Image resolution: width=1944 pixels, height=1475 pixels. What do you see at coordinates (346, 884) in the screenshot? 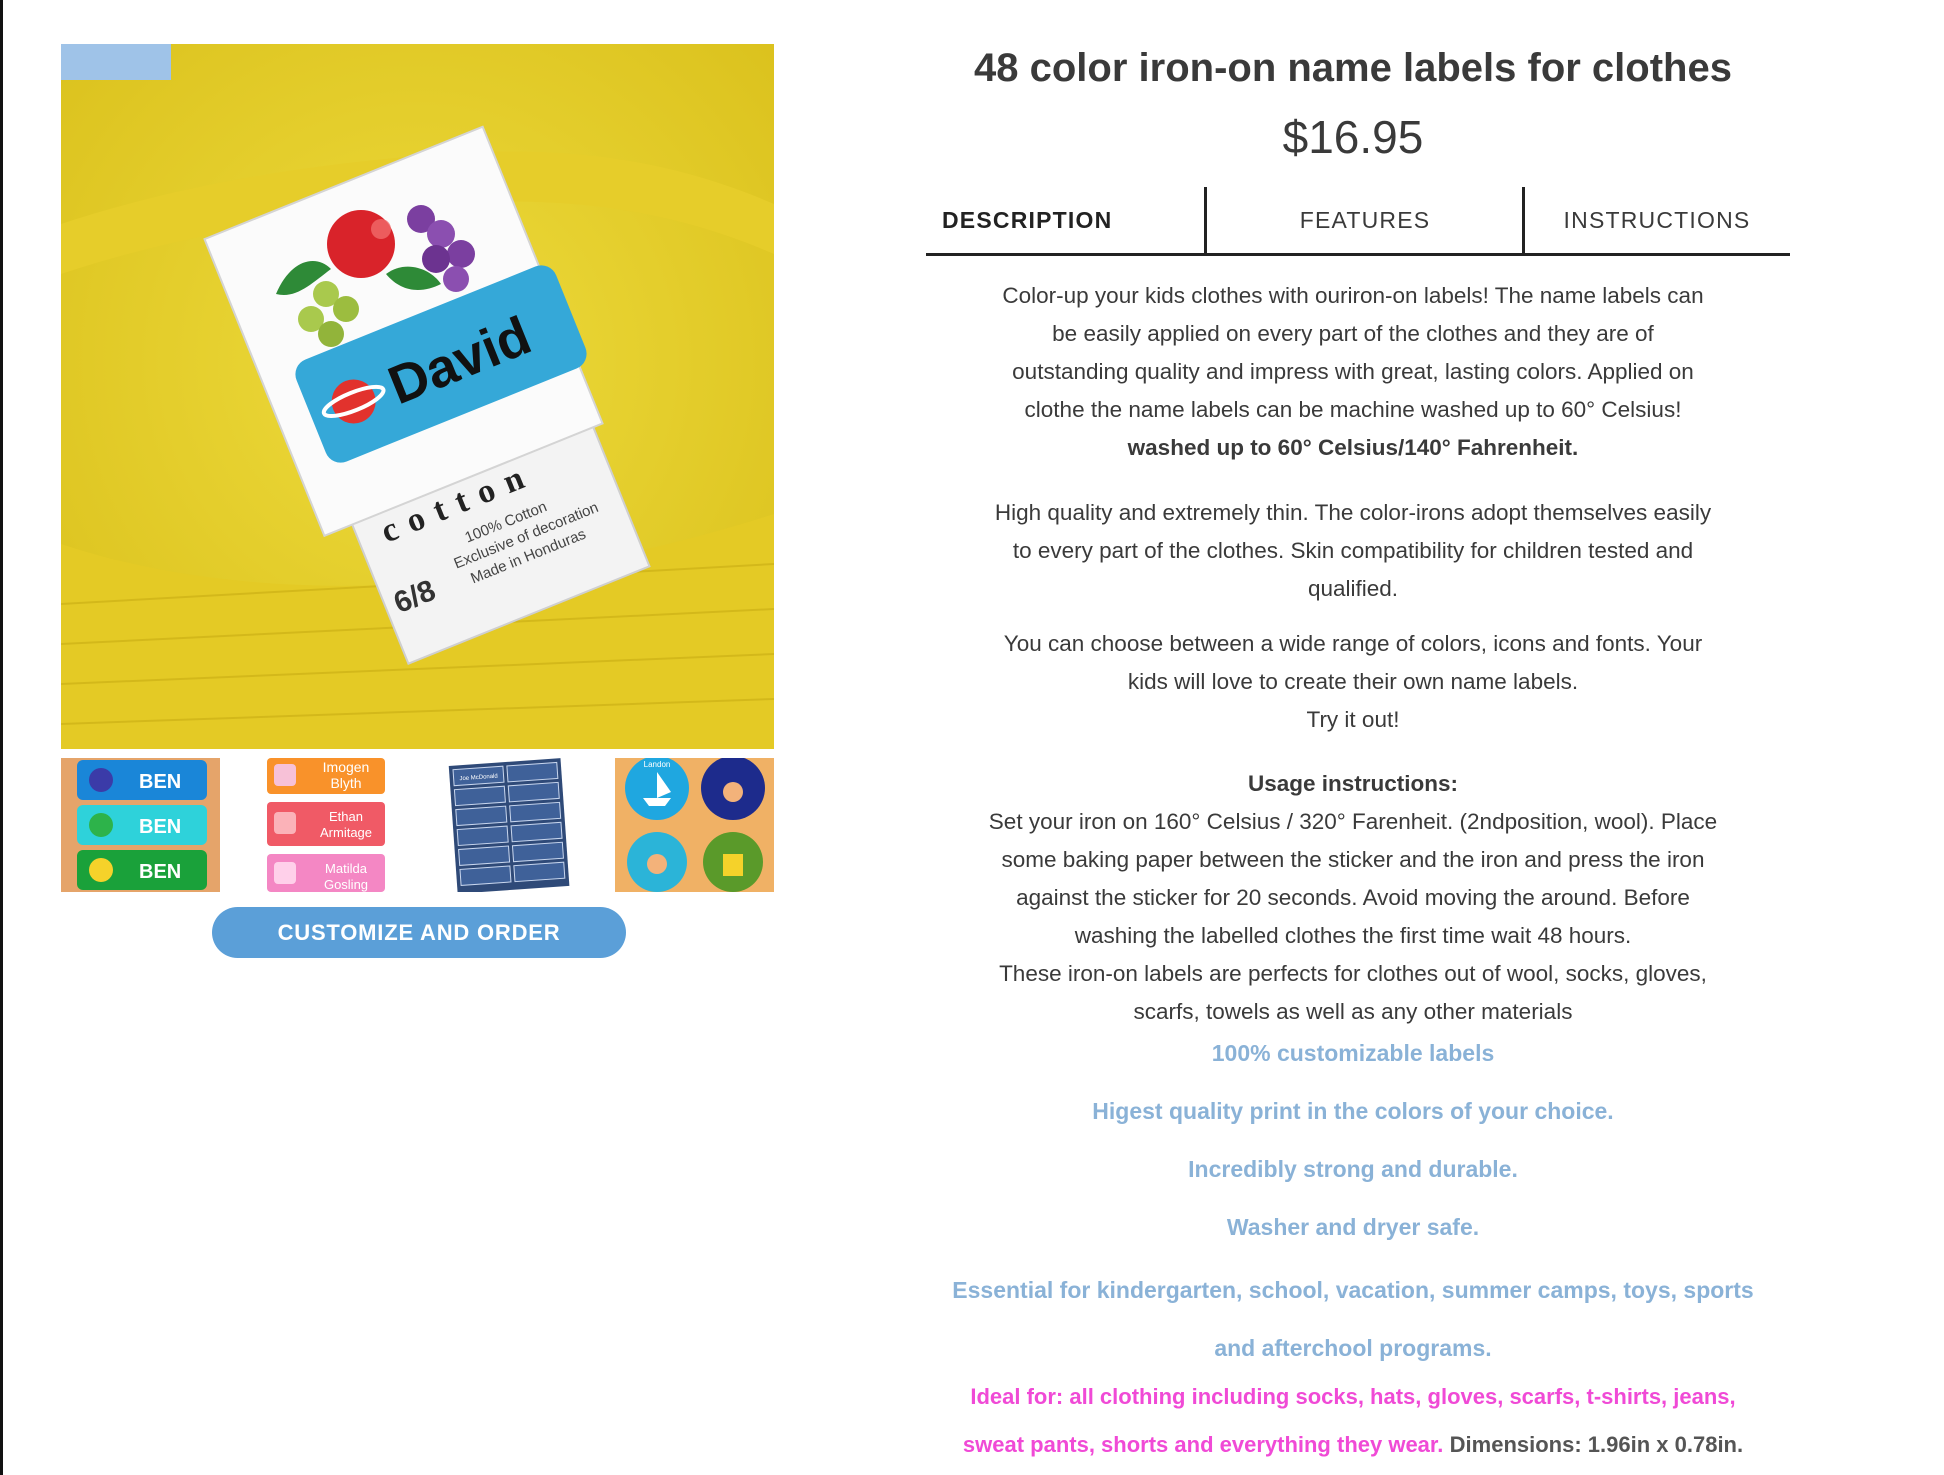
I see `thumb2-line-6: Gosling` at bounding box center [346, 884].